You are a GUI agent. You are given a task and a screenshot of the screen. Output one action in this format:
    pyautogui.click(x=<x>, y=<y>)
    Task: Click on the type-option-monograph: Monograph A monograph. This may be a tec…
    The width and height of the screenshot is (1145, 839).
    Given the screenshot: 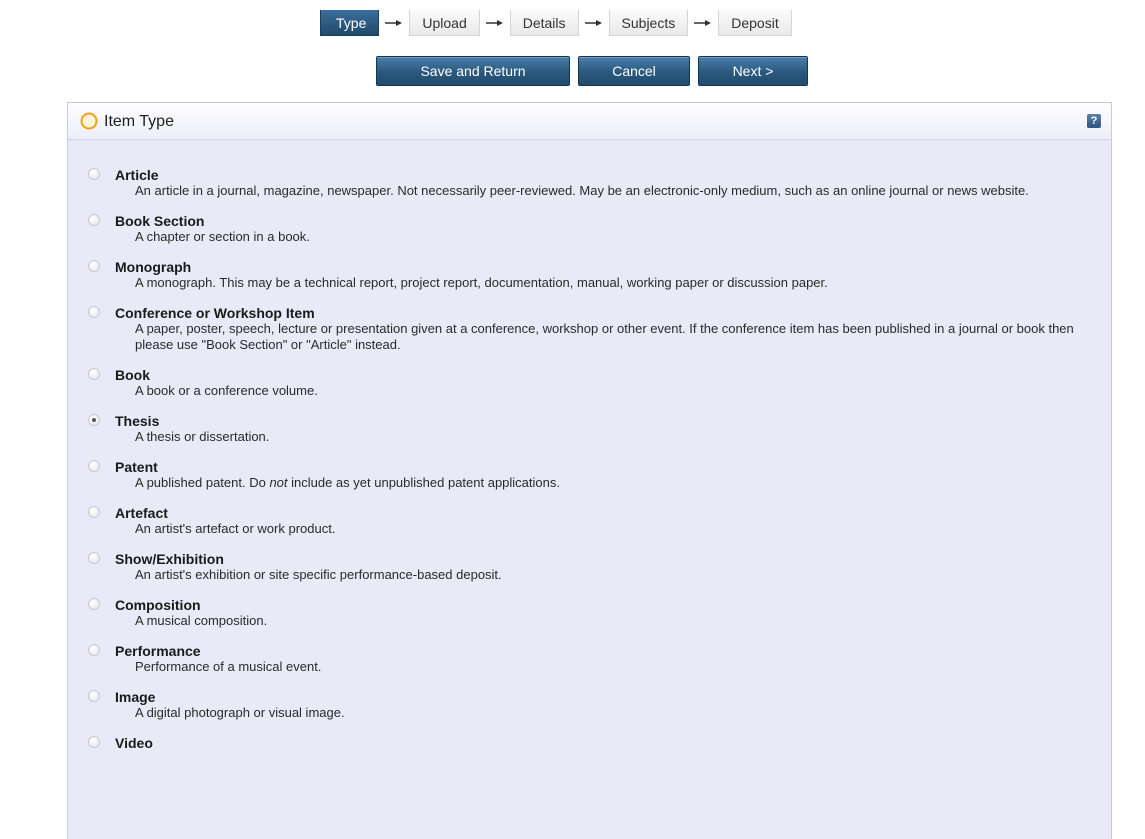 What is the action you would take?
    pyautogui.click(x=589, y=275)
    